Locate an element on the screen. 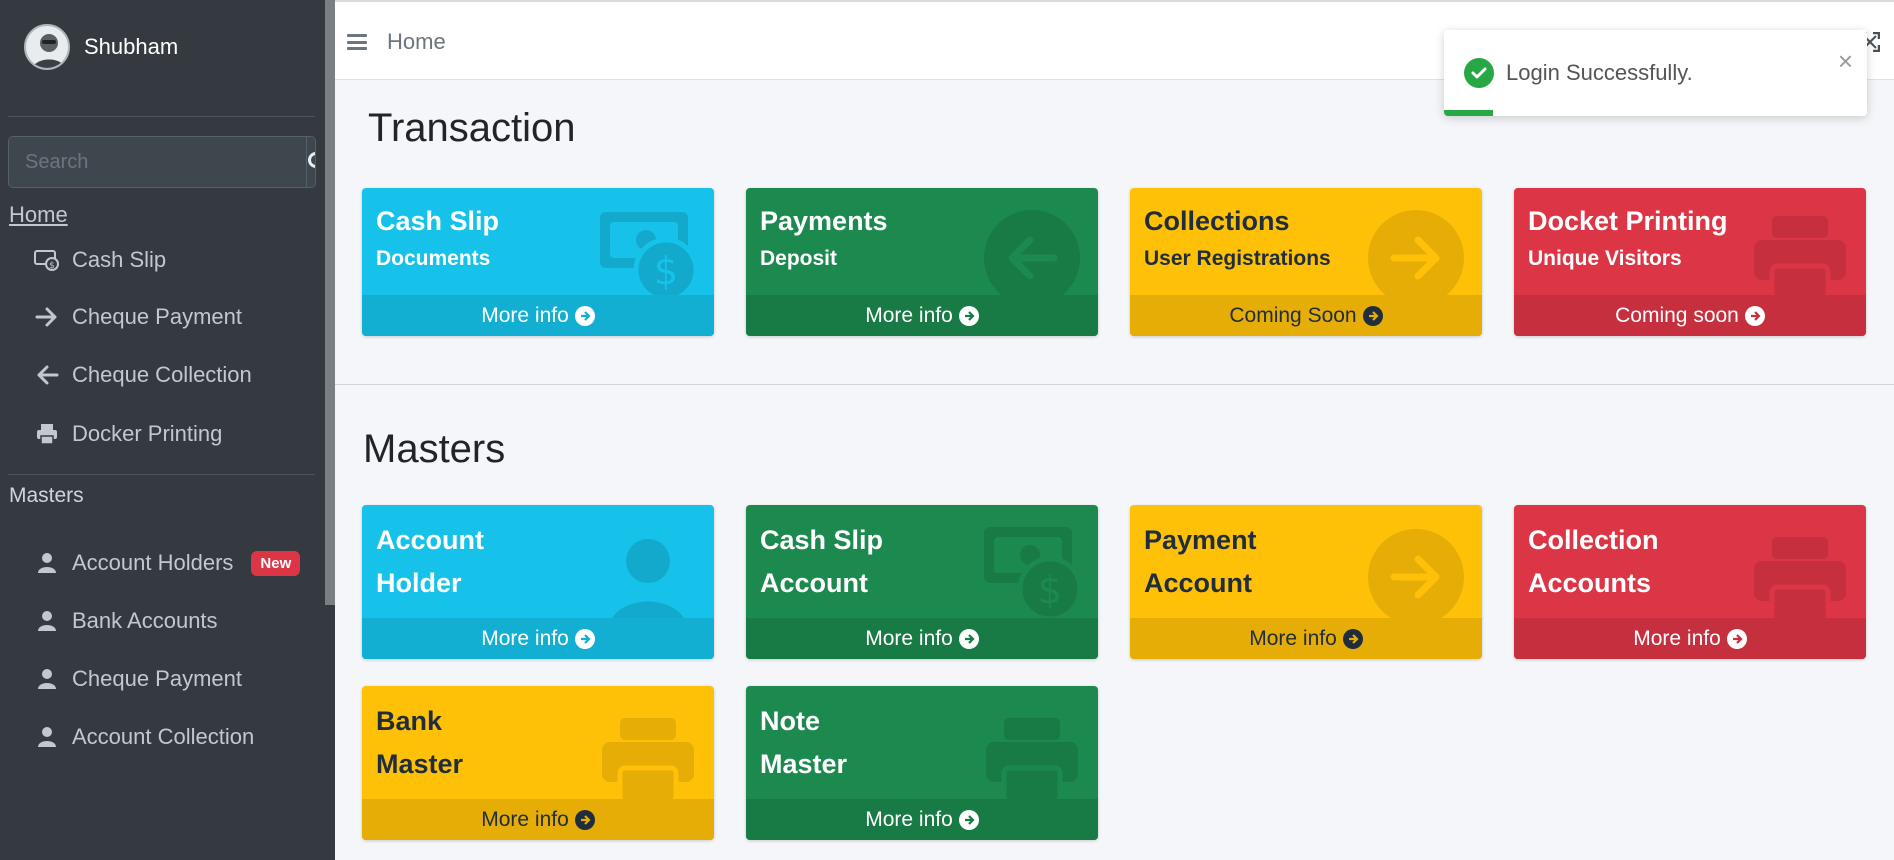  sidebar-item-cheque-collection: Cheque Collection is located at coordinates (143, 375).